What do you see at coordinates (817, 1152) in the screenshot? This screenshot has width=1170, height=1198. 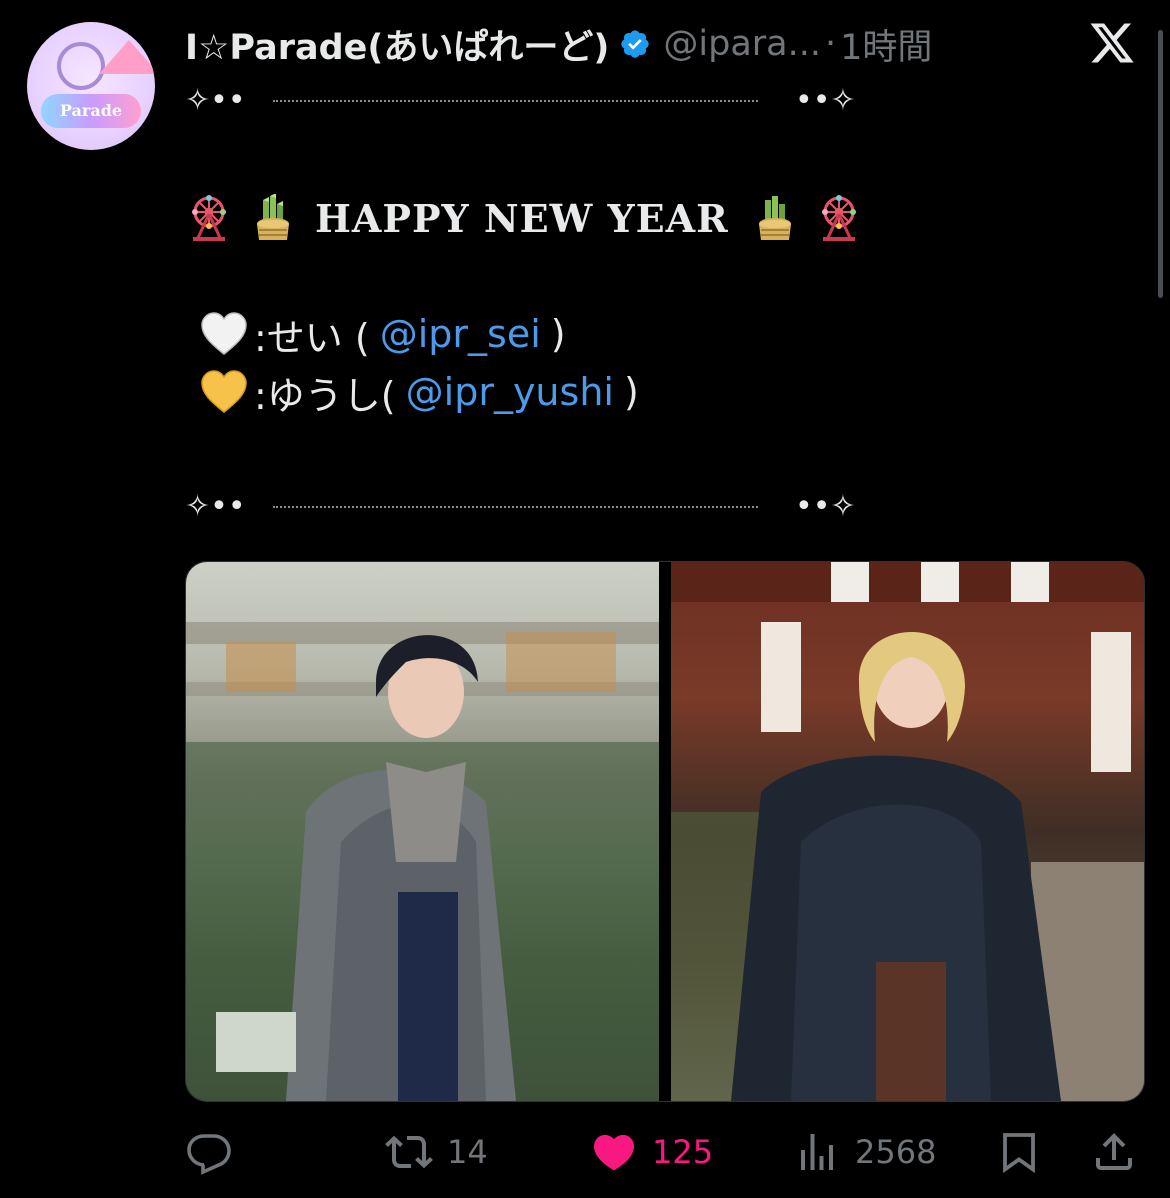 I see `views-icon` at bounding box center [817, 1152].